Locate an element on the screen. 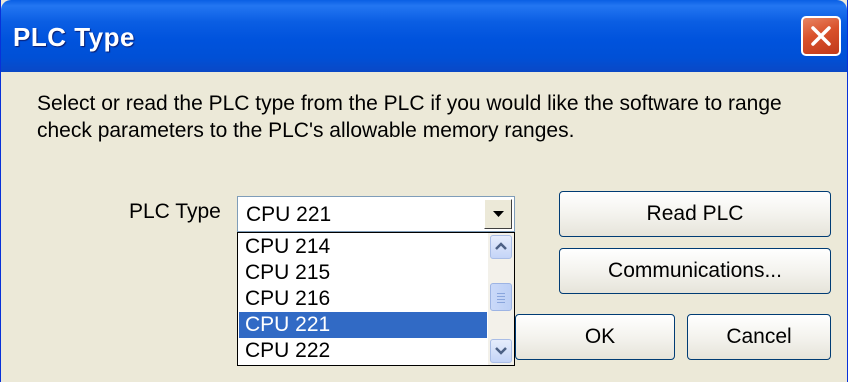  read-plc-button-label: Read PLC is located at coordinates (695, 213).